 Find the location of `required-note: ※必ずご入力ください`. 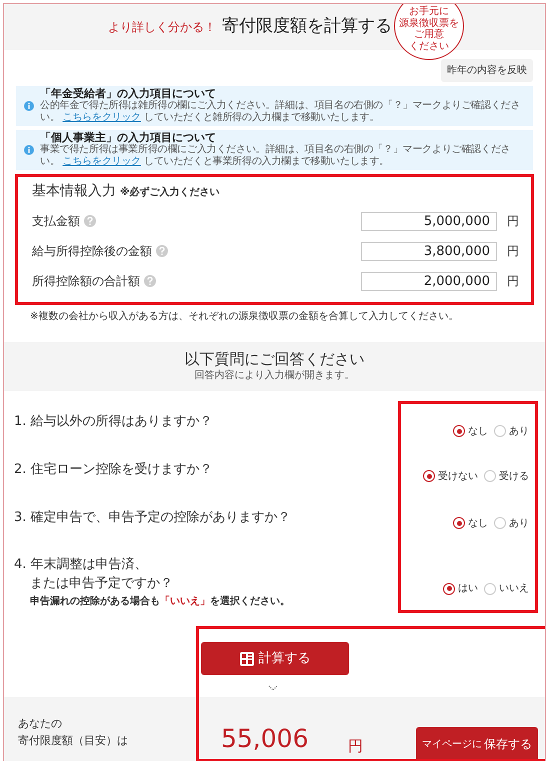

required-note: ※必ずご入力ください is located at coordinates (170, 193).